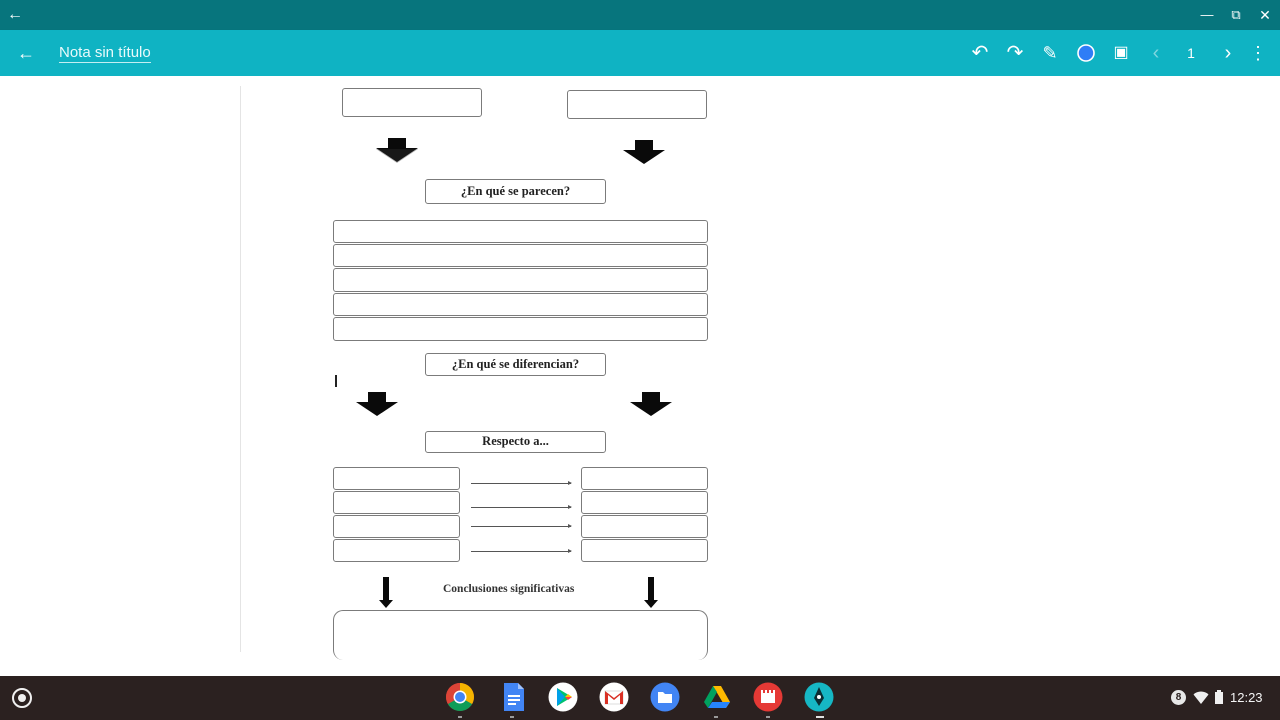  I want to click on restore-icon: ⧉, so click(1236, 15).